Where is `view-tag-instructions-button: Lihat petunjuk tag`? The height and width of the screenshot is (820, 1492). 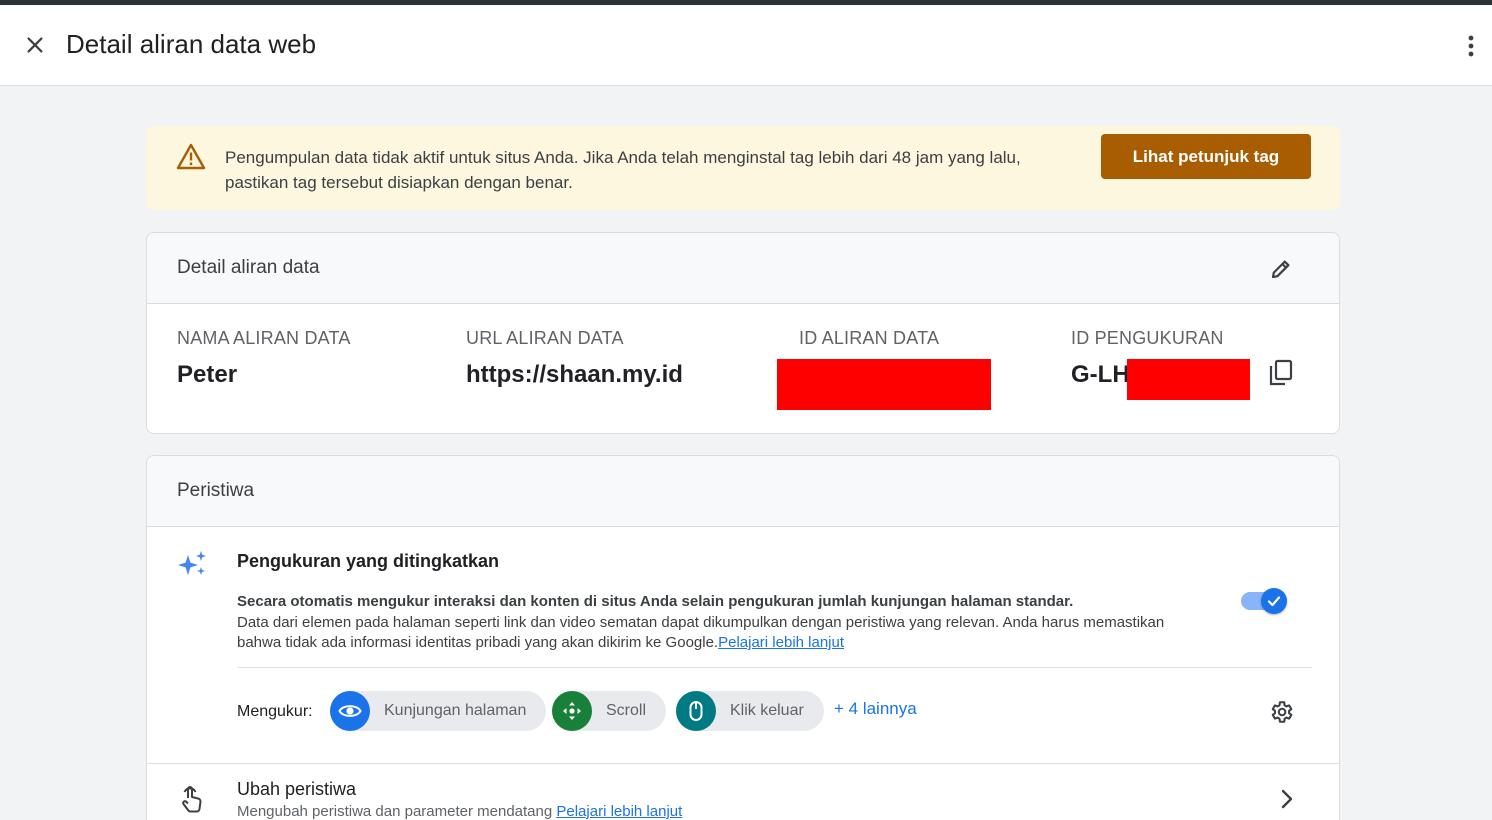 view-tag-instructions-button: Lihat petunjuk tag is located at coordinates (1206, 156).